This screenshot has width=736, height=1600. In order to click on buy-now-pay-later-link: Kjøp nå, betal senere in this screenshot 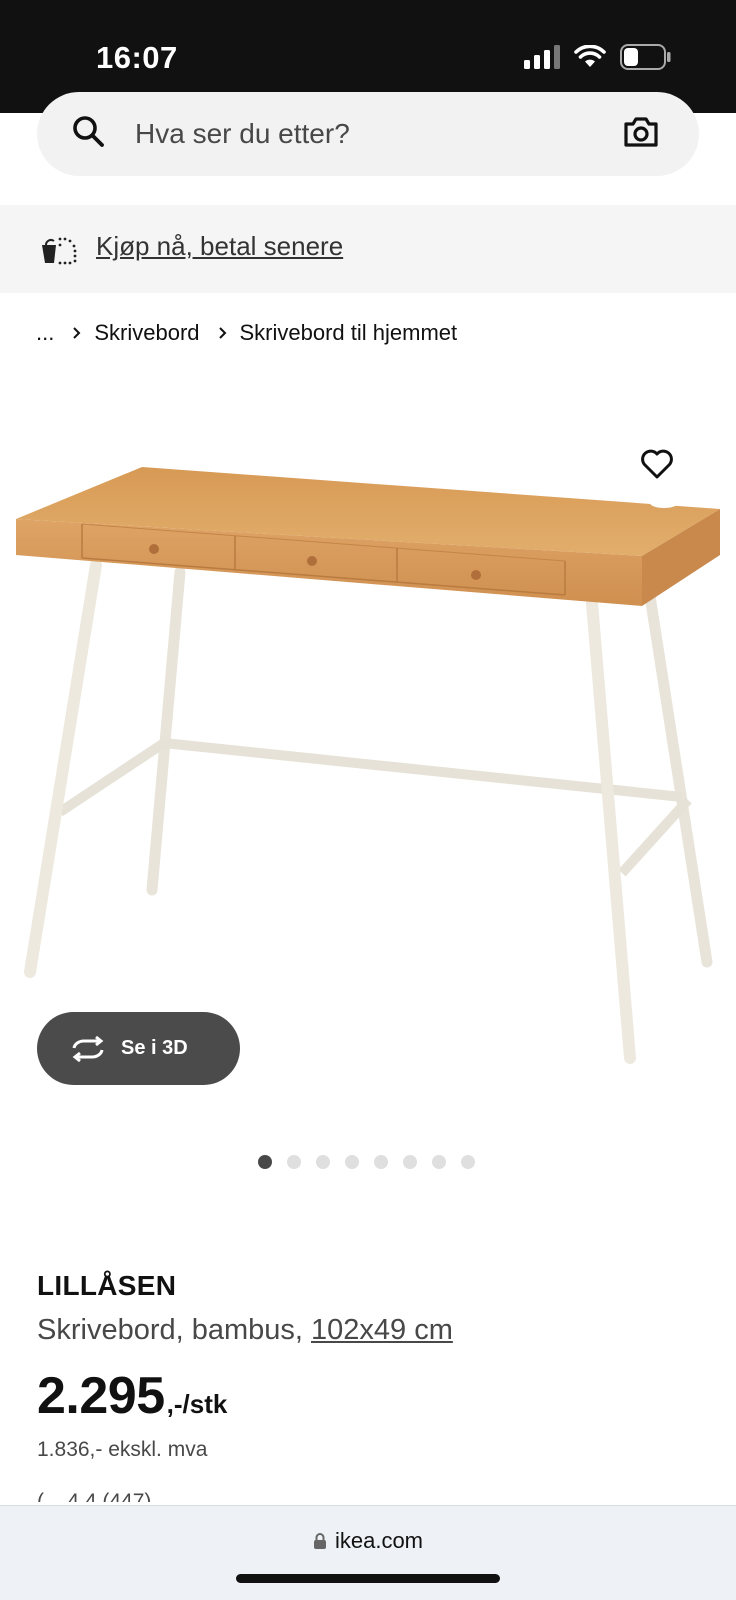, I will do `click(219, 246)`.